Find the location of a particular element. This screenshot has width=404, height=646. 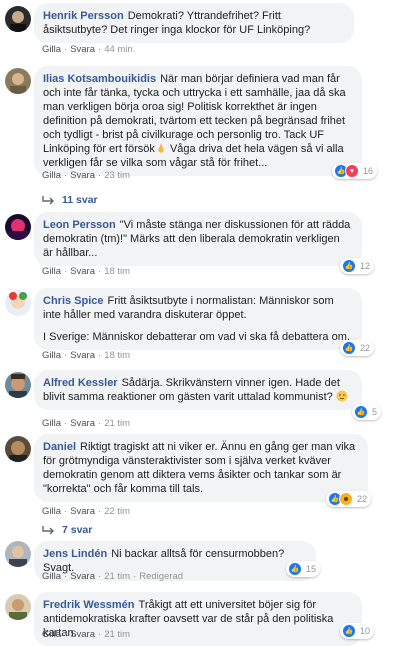

reaction-summary: 👍 5 is located at coordinates (367, 412).